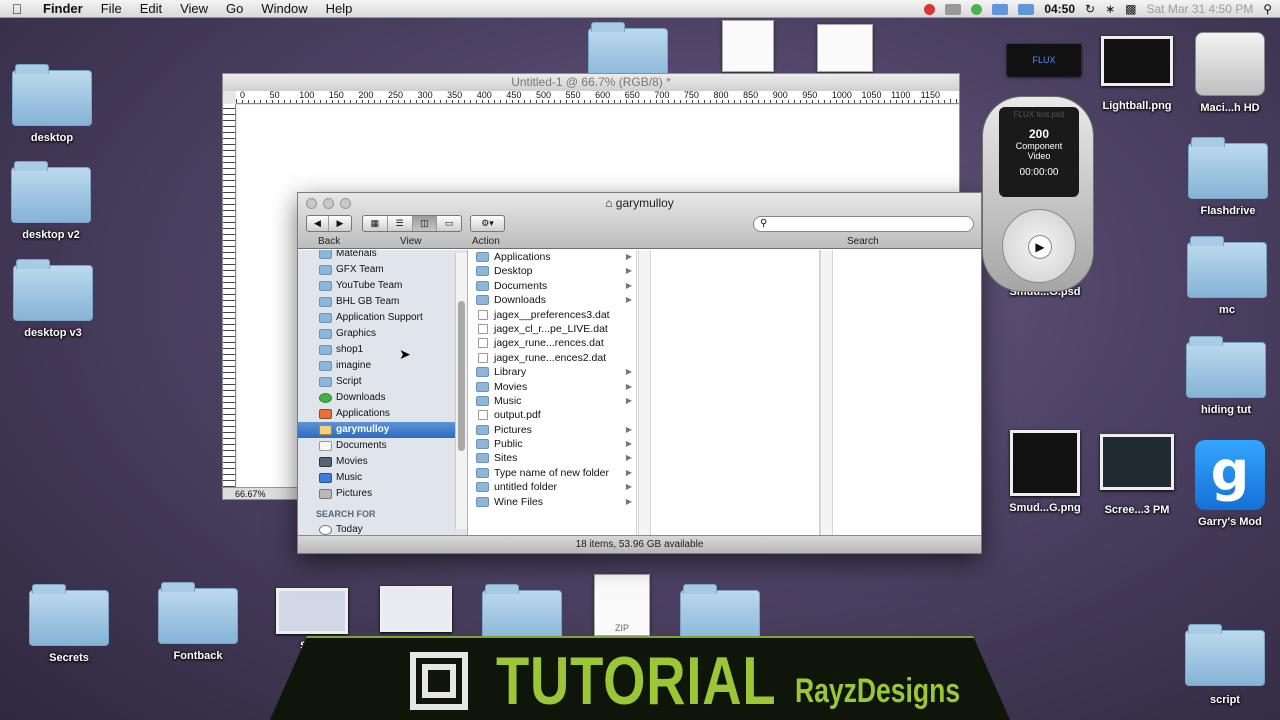 This screenshot has height=720, width=1280. Describe the element at coordinates (382, 478) in the screenshot. I see `sidebar-item-music: Music` at that location.